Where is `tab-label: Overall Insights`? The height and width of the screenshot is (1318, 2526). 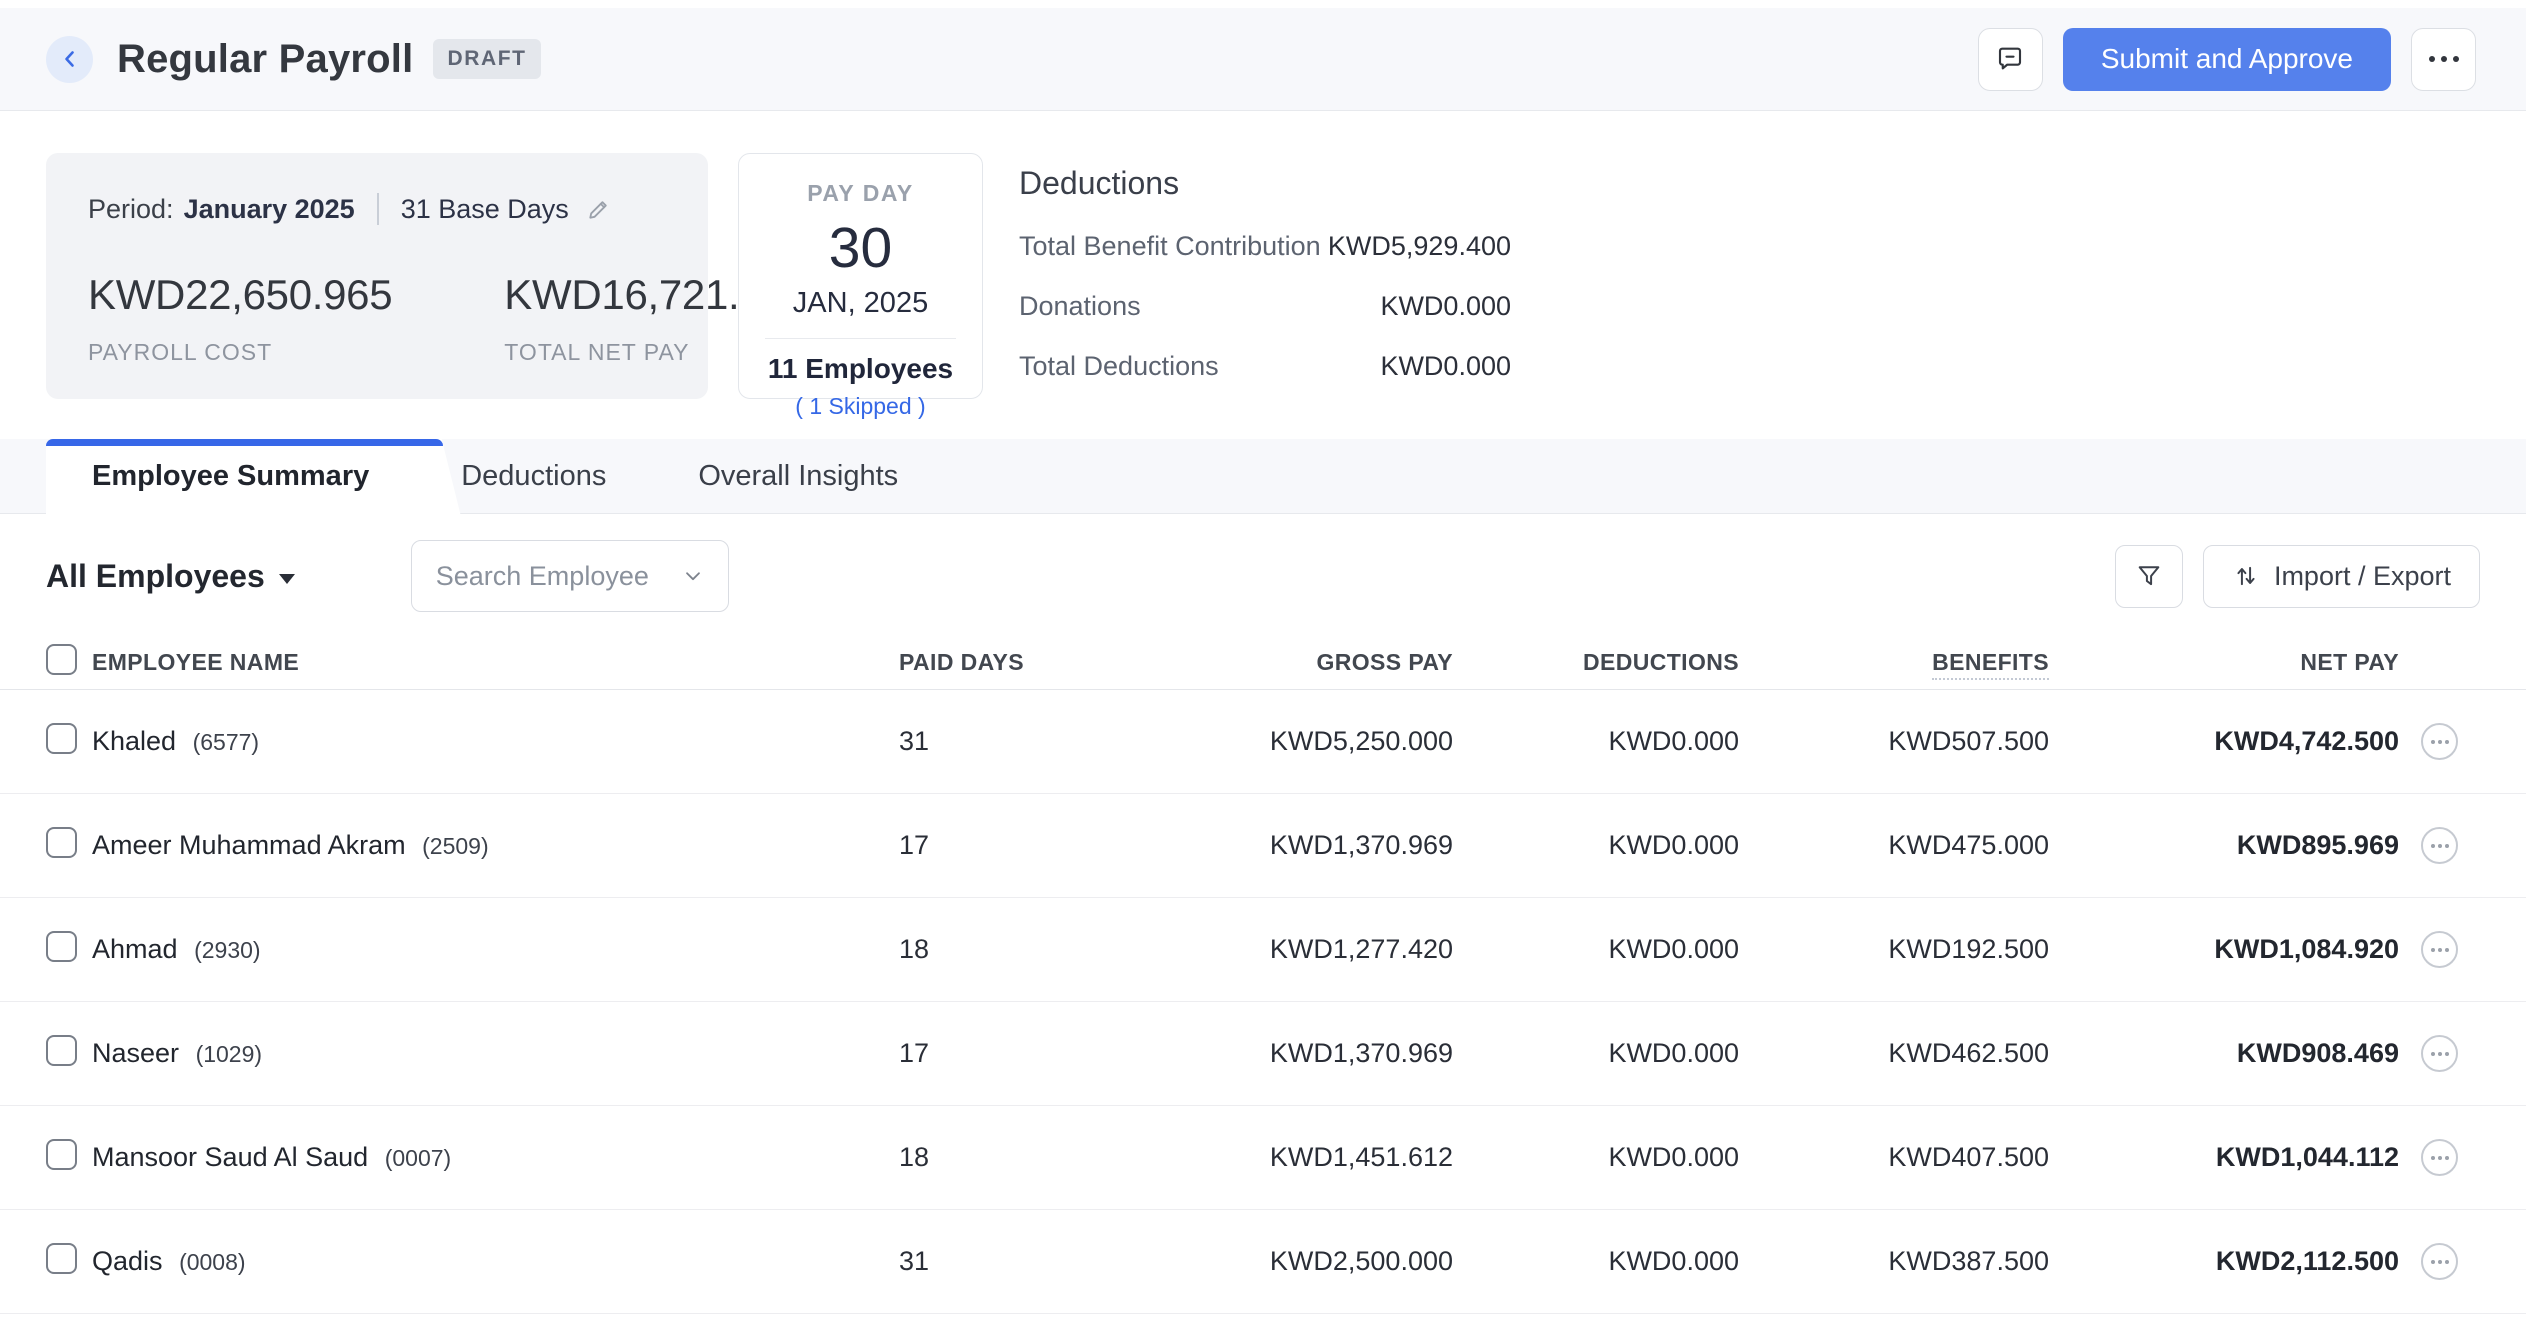
tab-label: Overall Insights is located at coordinates (798, 475).